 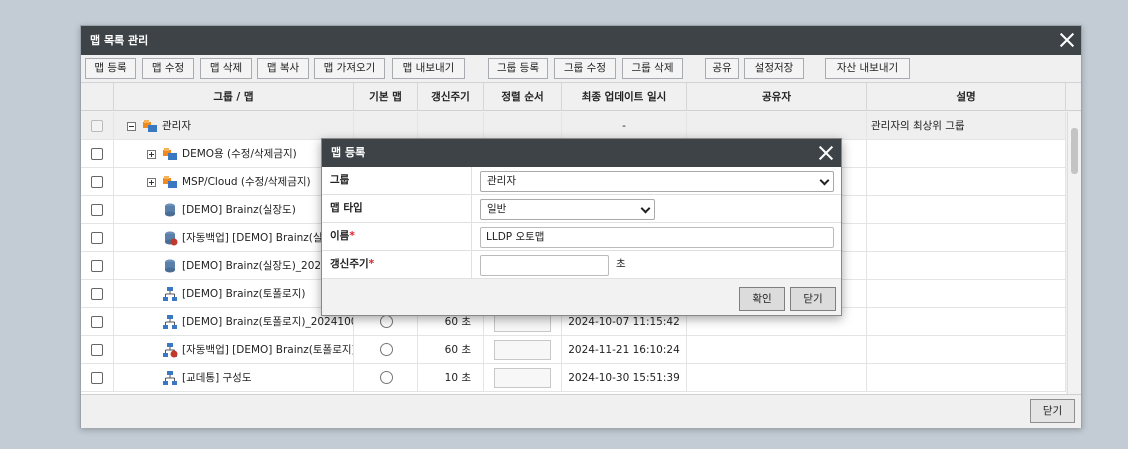 I want to click on group-register-button: 그룹 등록, so click(x=518, y=68).